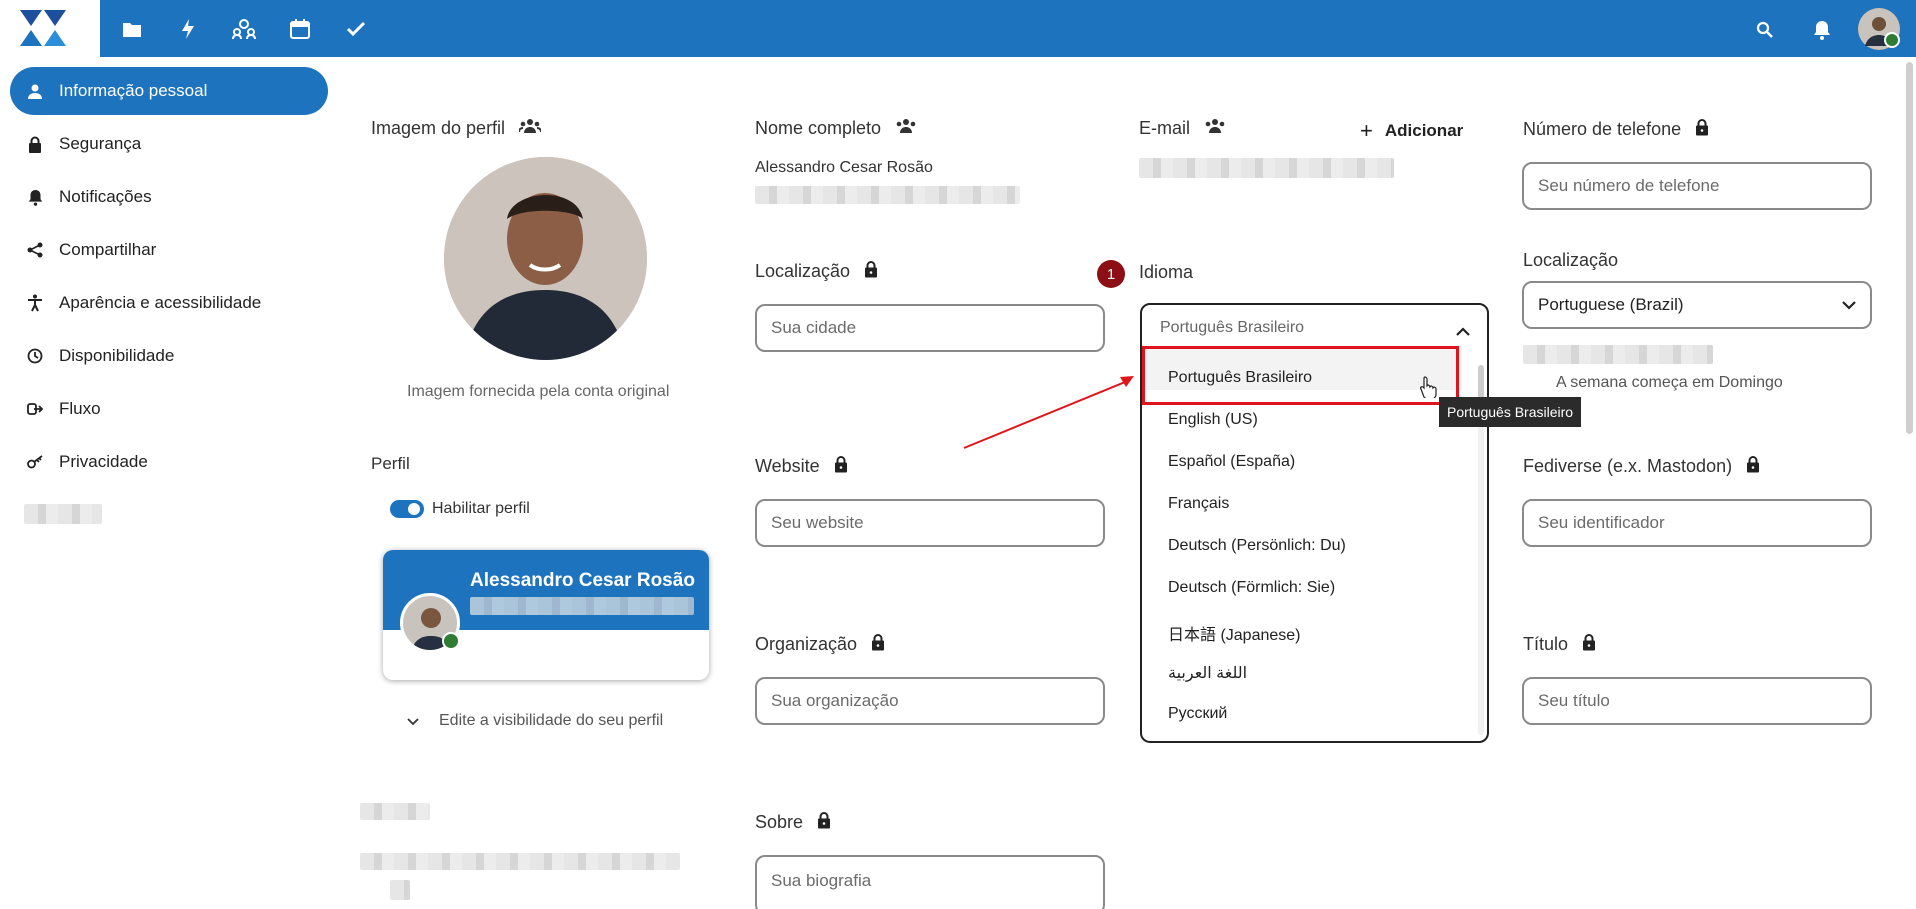 Image resolution: width=1916 pixels, height=909 pixels. I want to click on profile-card-name: Alessandro Cesar Rosão, so click(582, 580).